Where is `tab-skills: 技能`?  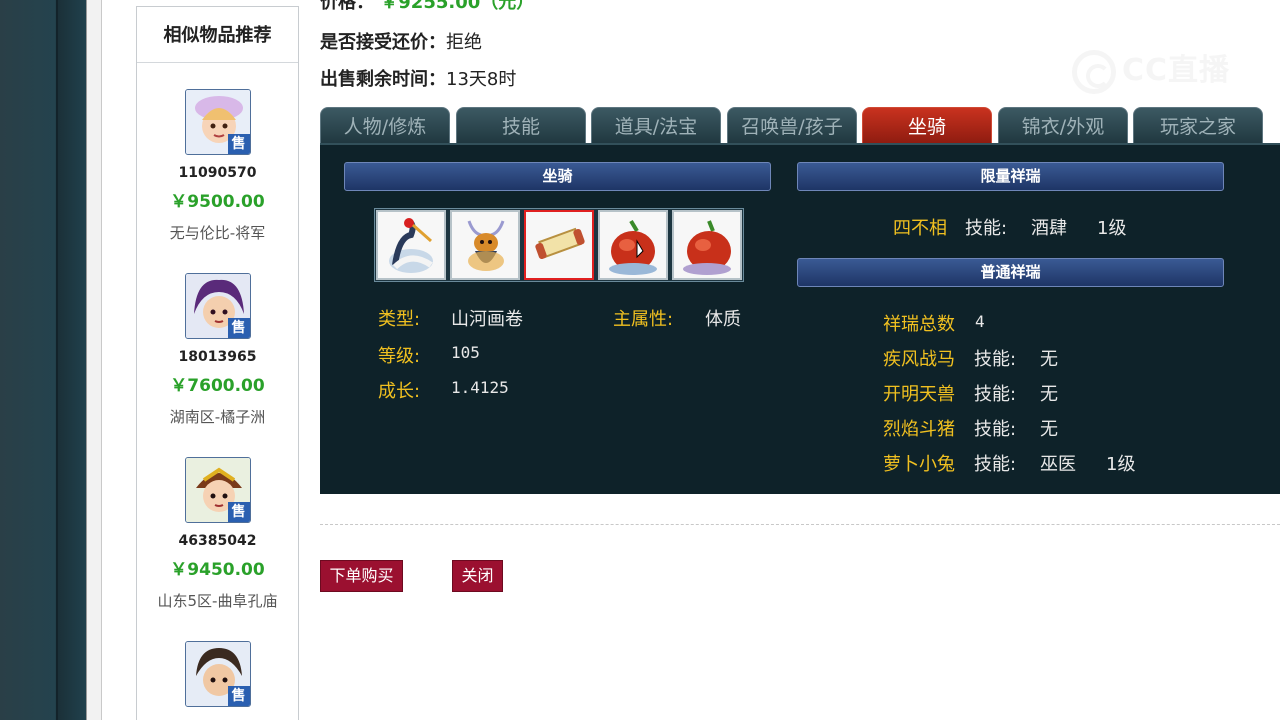
tab-skills: 技能 is located at coordinates (521, 125).